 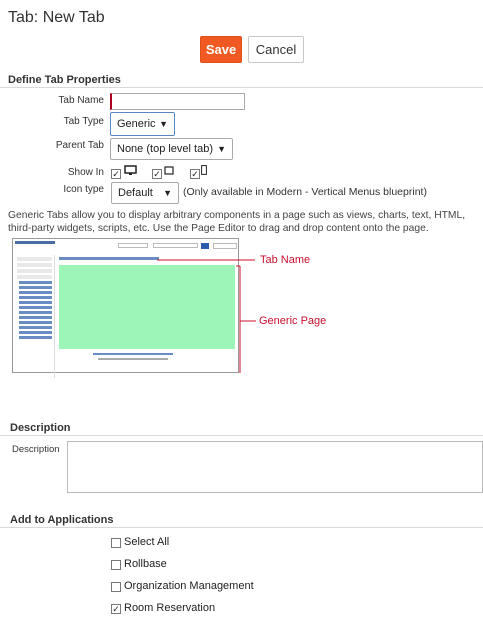 I want to click on add-to-applications-heading: Add to Applications, so click(x=62, y=520).